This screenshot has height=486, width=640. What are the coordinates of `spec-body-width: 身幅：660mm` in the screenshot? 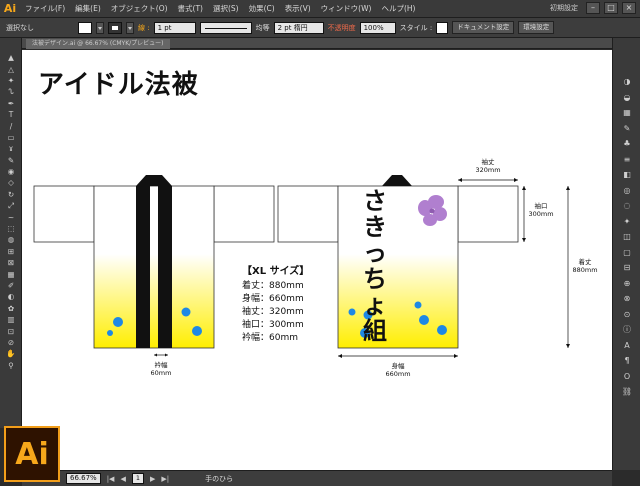 It's located at (273, 299).